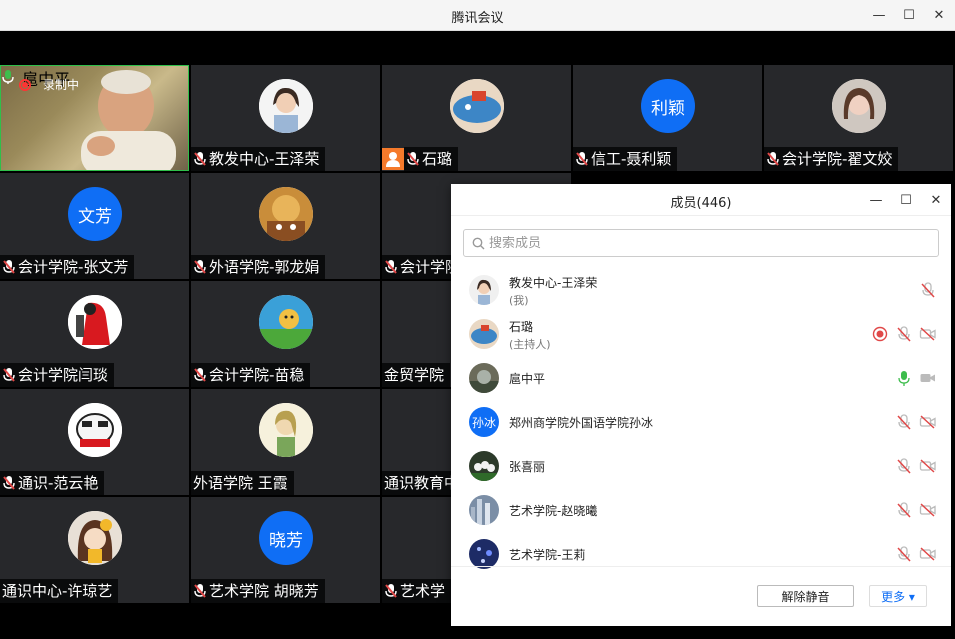  Describe the element at coordinates (701, 466) in the screenshot. I see `member-row: 张喜丽` at that location.